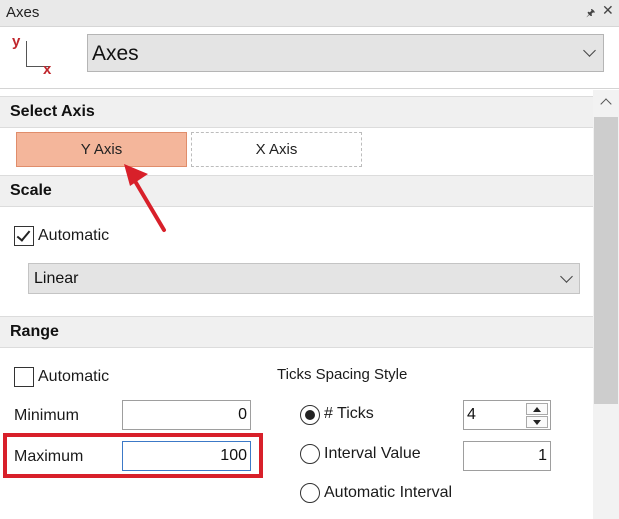  Describe the element at coordinates (608, 11) in the screenshot. I see `close-icon: ✕` at that location.